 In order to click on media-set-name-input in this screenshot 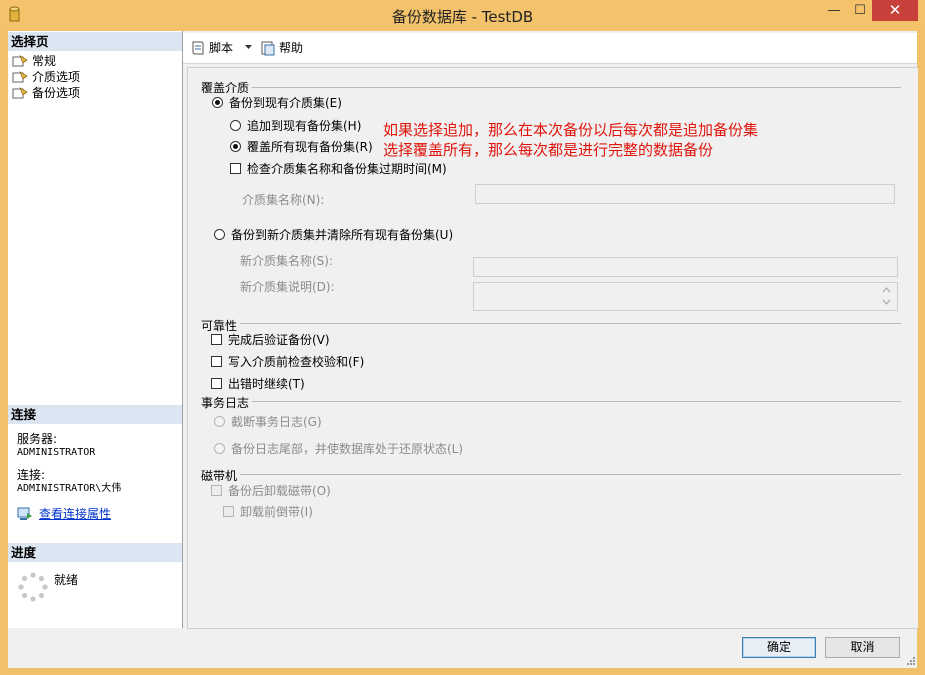, I will do `click(685, 194)`.